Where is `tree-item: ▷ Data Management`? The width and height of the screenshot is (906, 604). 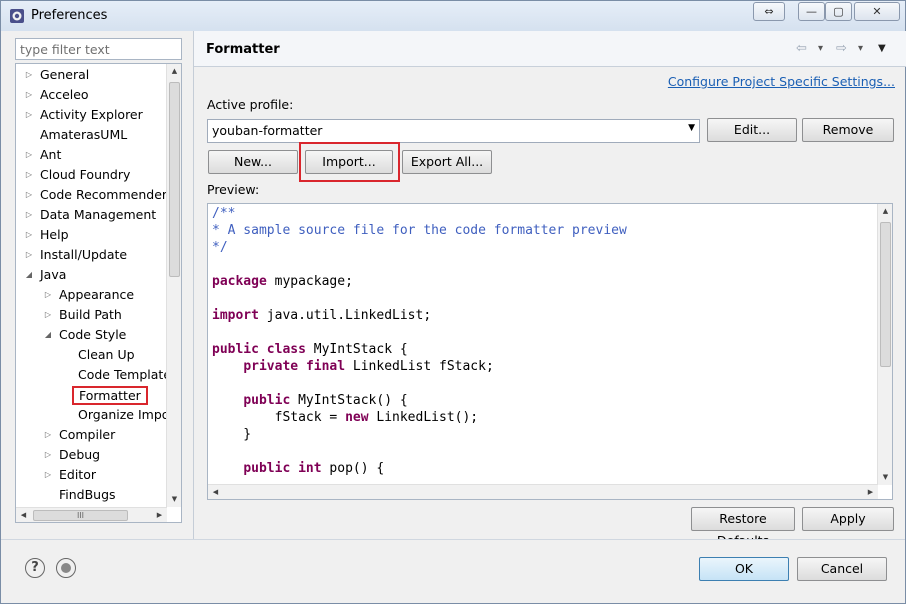 tree-item: ▷ Data Management is located at coordinates (91, 214).